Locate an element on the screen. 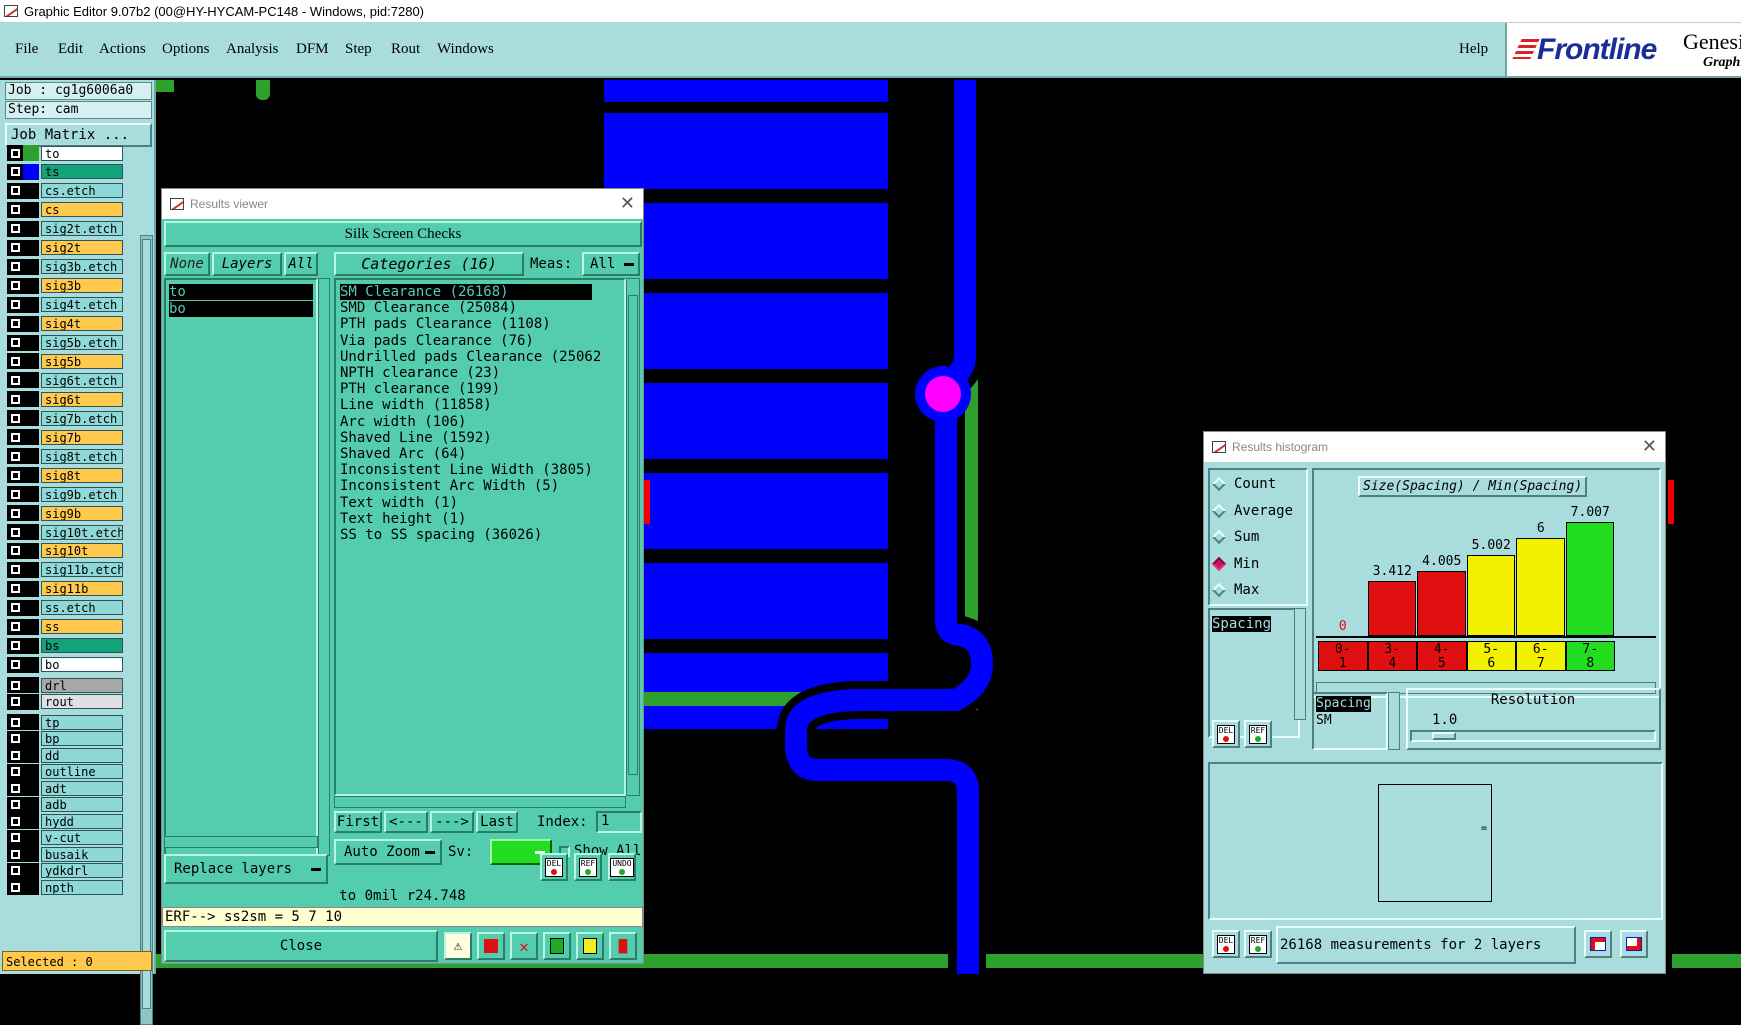 The width and height of the screenshot is (1741, 1025). layer-row-sig8t: sig8t is located at coordinates (65, 475).